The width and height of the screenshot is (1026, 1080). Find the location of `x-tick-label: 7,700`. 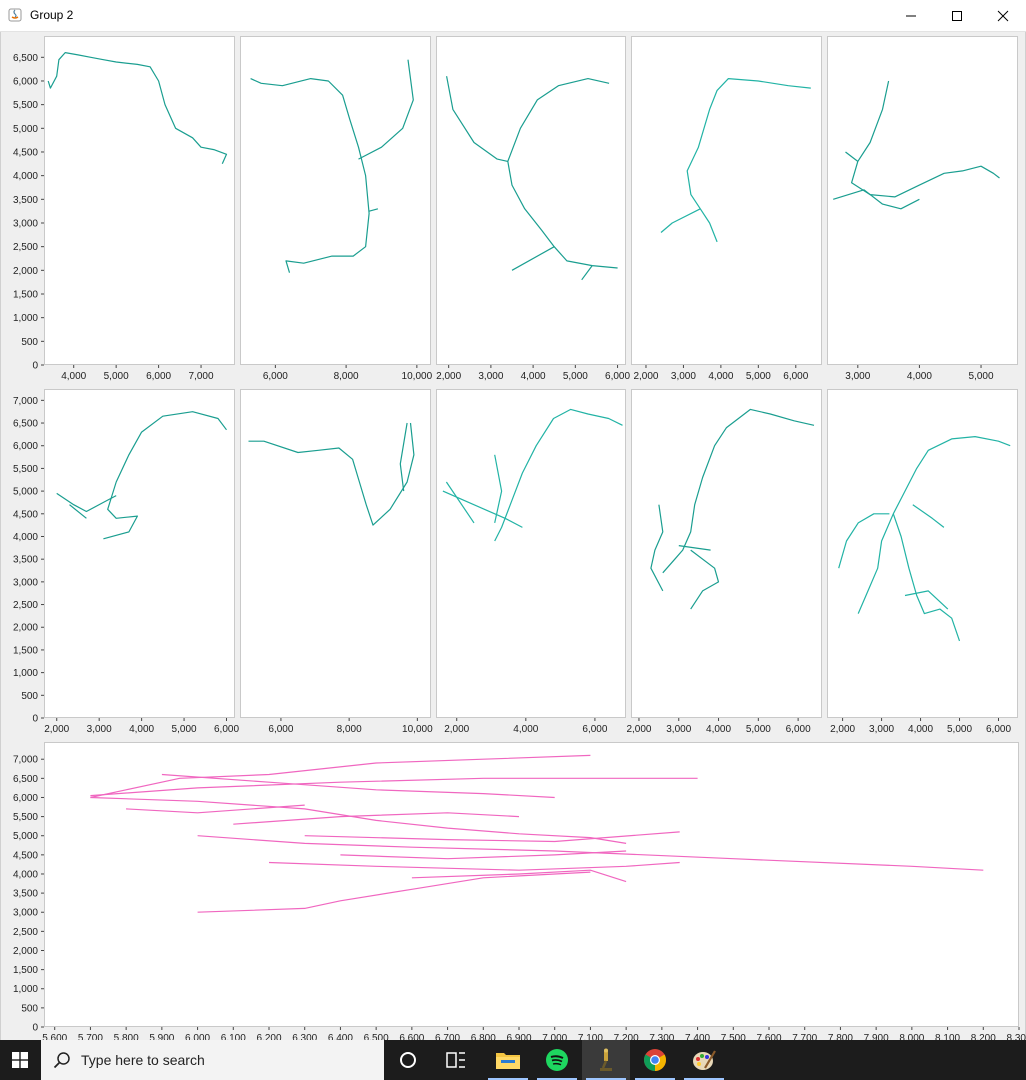

x-tick-label: 7,700 is located at coordinates (804, 1036).